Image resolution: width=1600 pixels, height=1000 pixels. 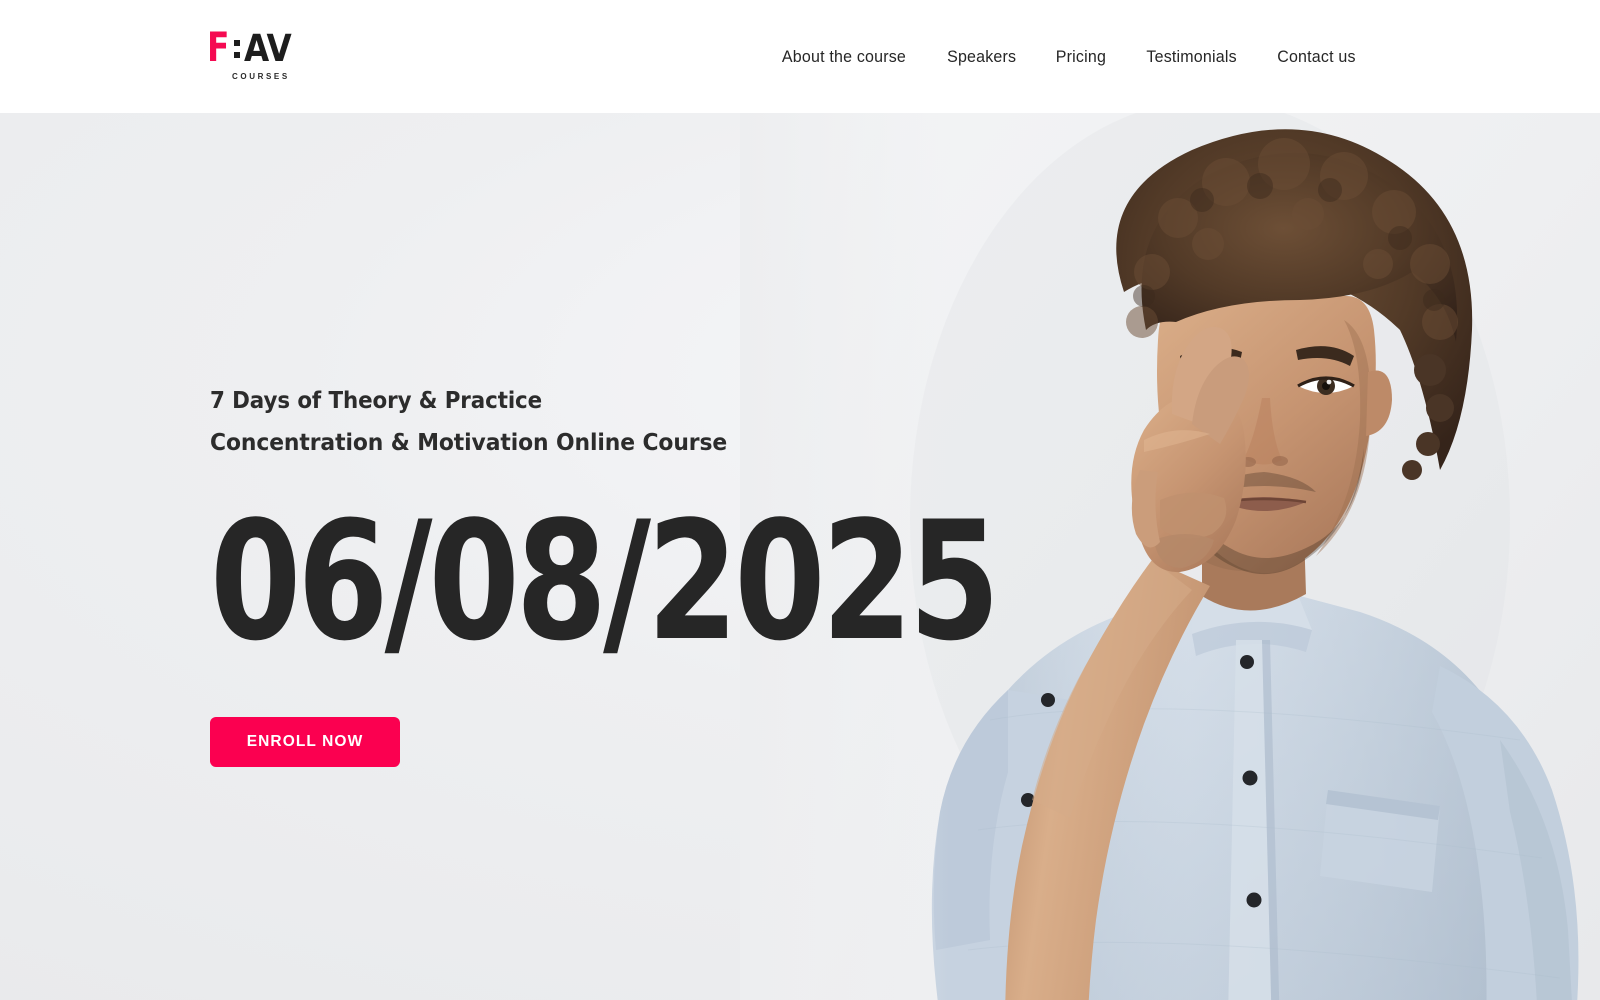 What do you see at coordinates (261, 76) in the screenshot?
I see `brand-tagline: COURSES` at bounding box center [261, 76].